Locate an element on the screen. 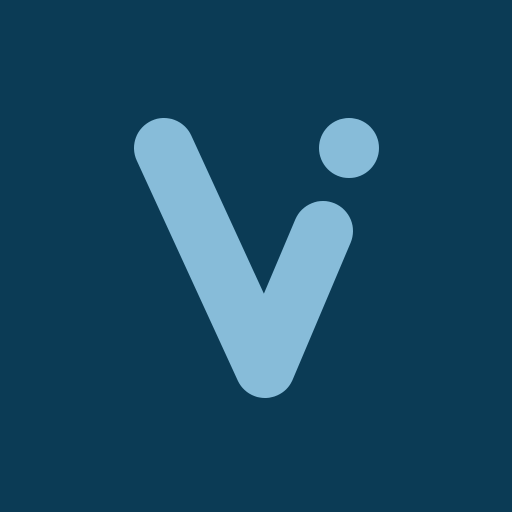 This screenshot has height=512, width=512. logo-dot is located at coordinates (349, 148).